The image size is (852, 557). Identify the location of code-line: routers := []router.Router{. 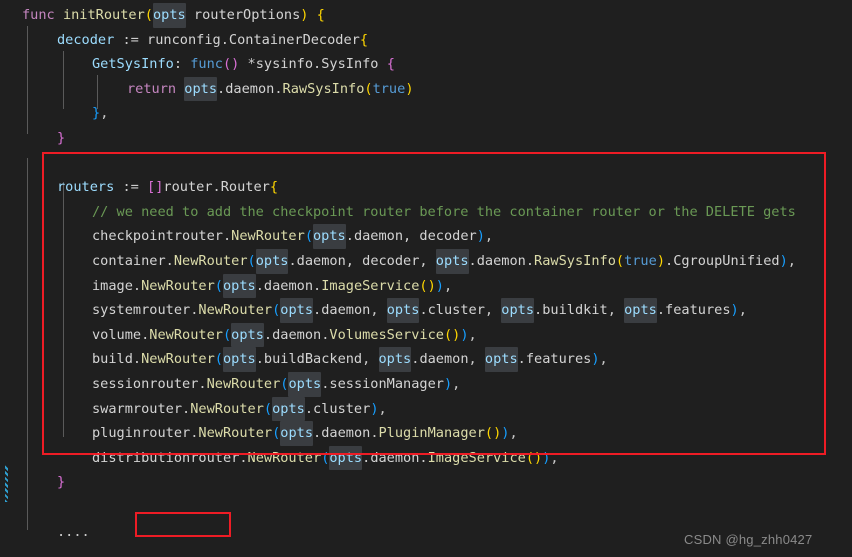
(426, 187).